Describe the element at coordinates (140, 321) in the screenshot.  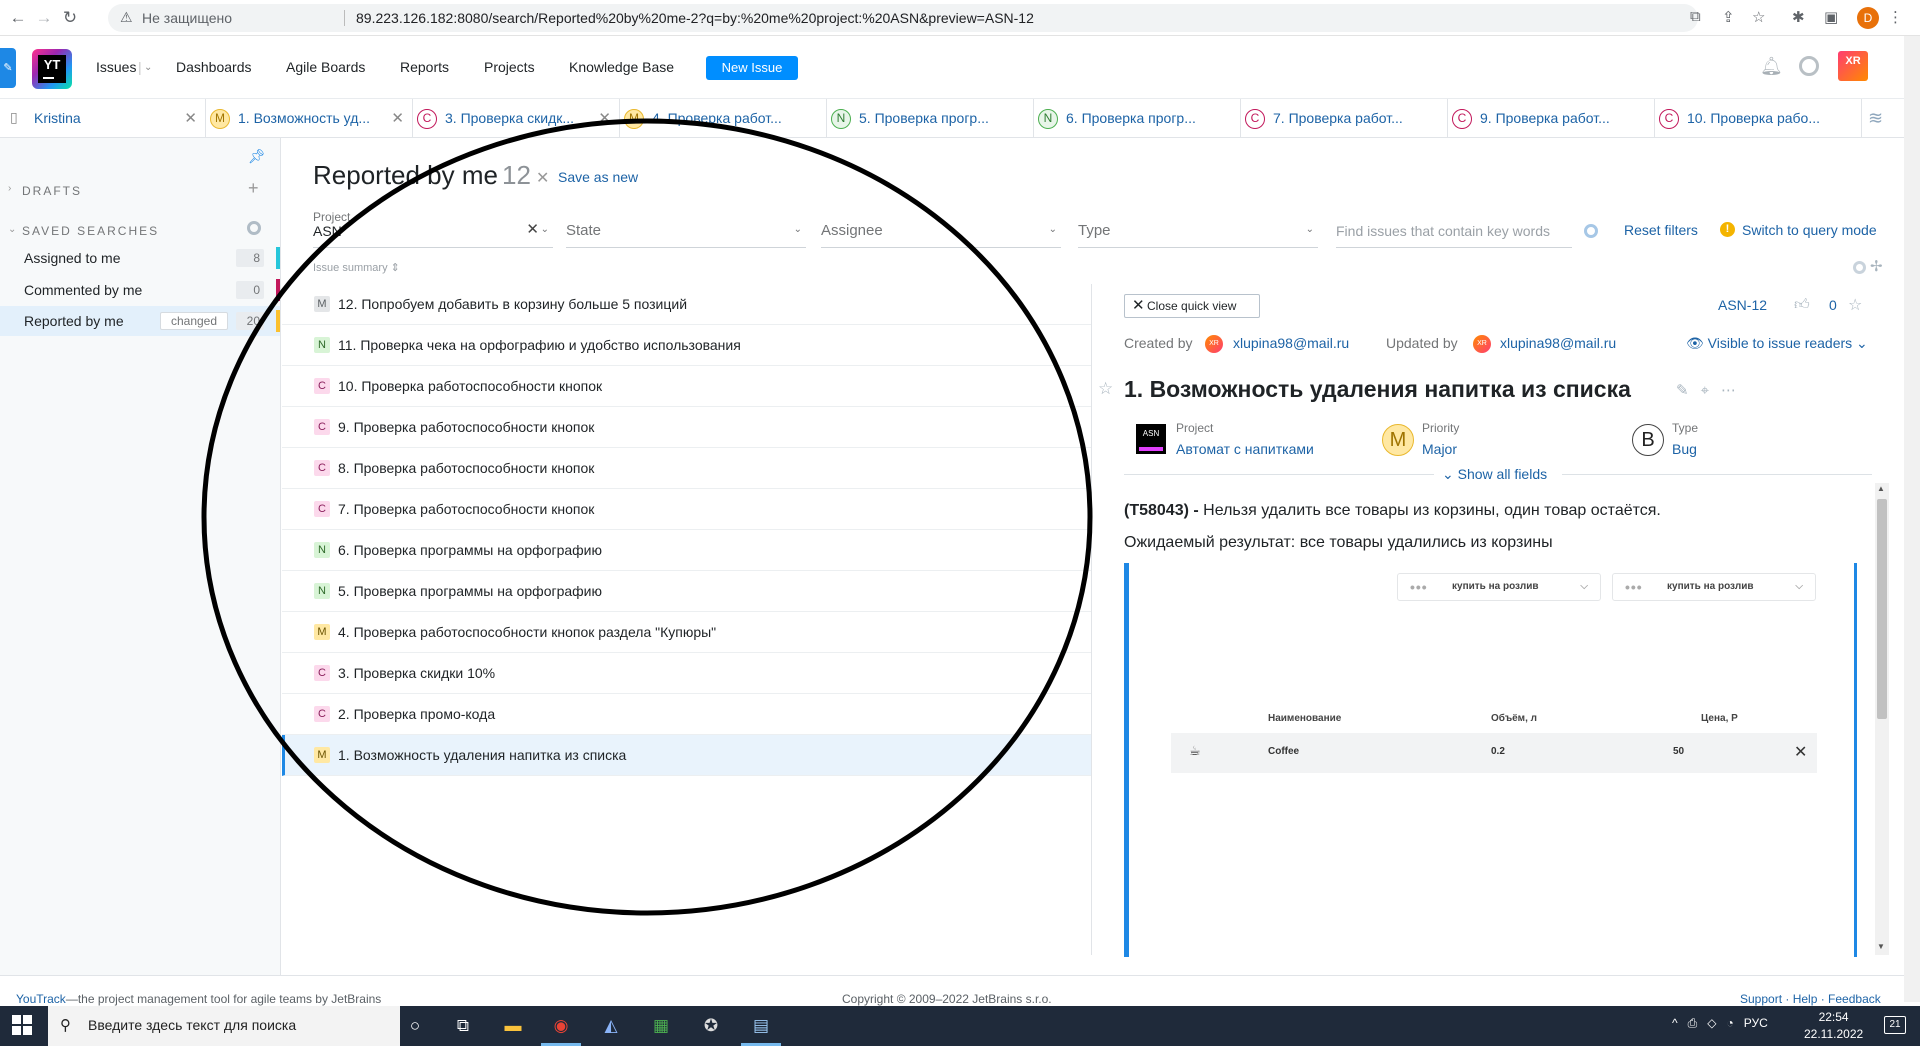
I see `sidebar-item-reported: Reported by me changed 20` at that location.